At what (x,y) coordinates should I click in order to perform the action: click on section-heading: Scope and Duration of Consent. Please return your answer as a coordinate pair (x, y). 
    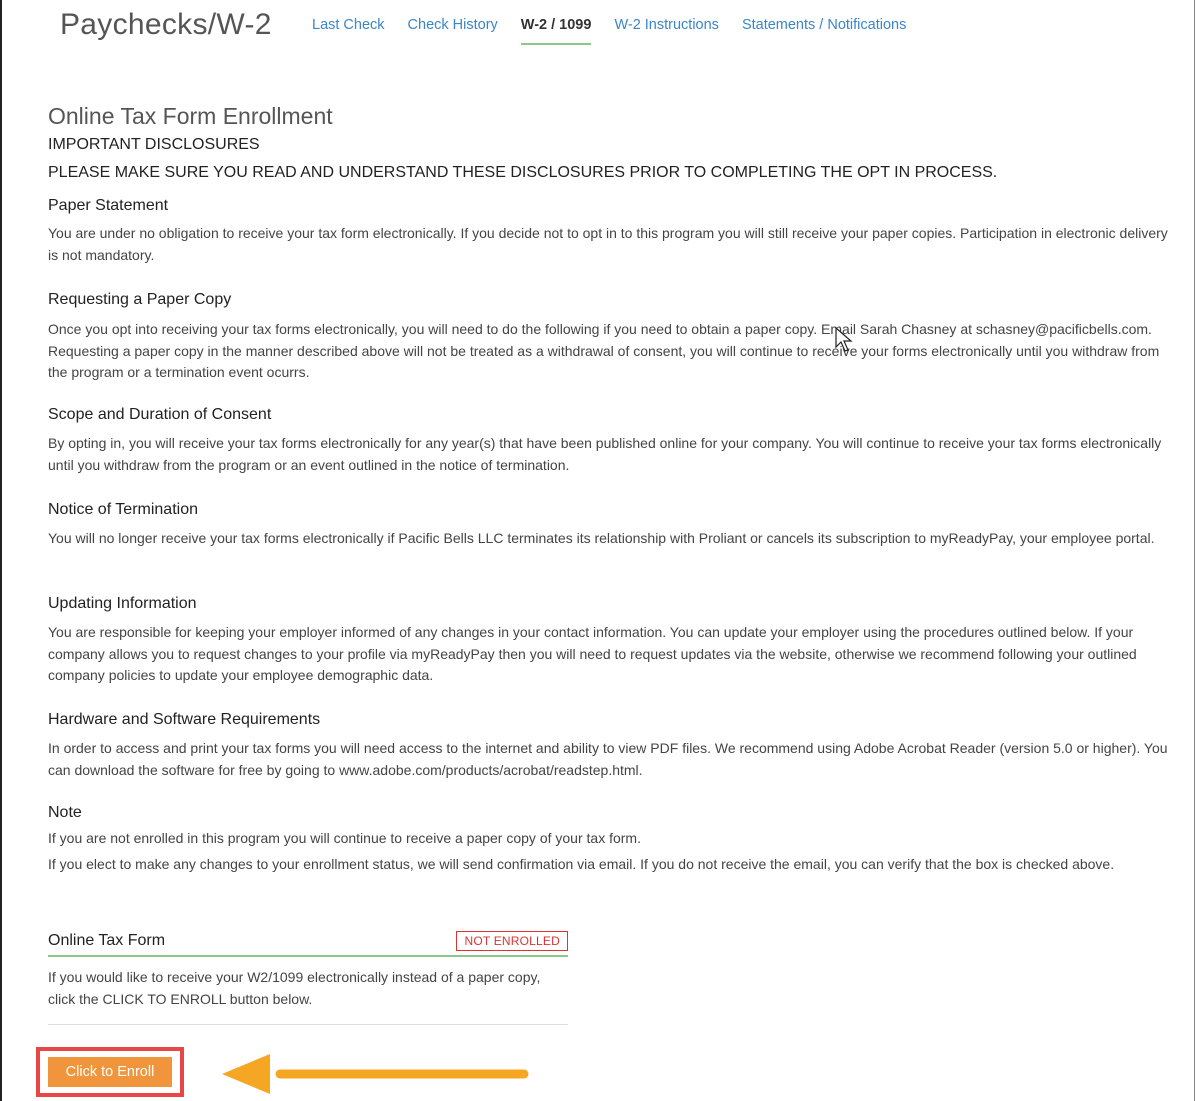
    Looking at the image, I should click on (160, 414).